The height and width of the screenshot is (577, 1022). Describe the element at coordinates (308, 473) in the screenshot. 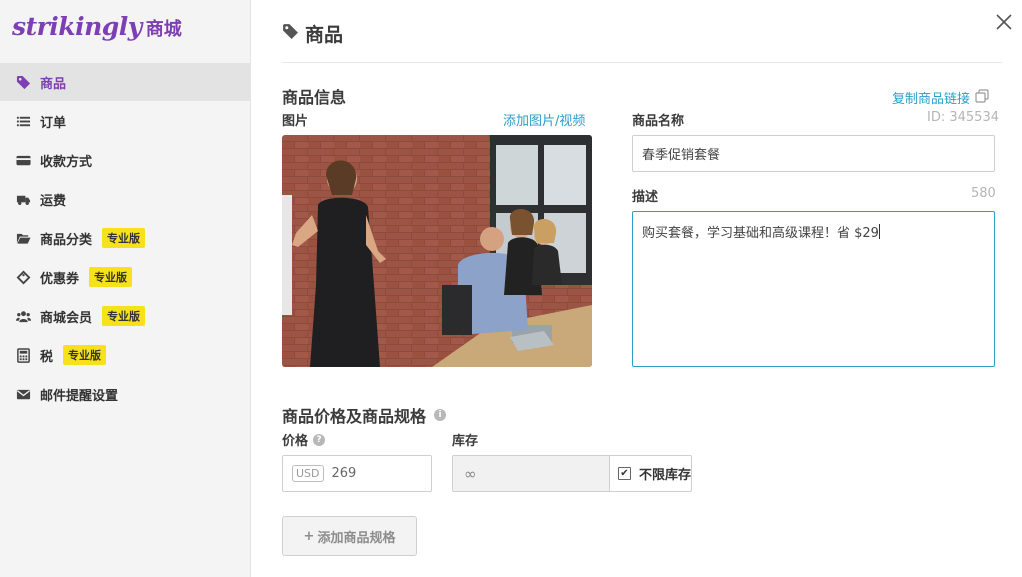

I see `currency-badge: USD` at that location.